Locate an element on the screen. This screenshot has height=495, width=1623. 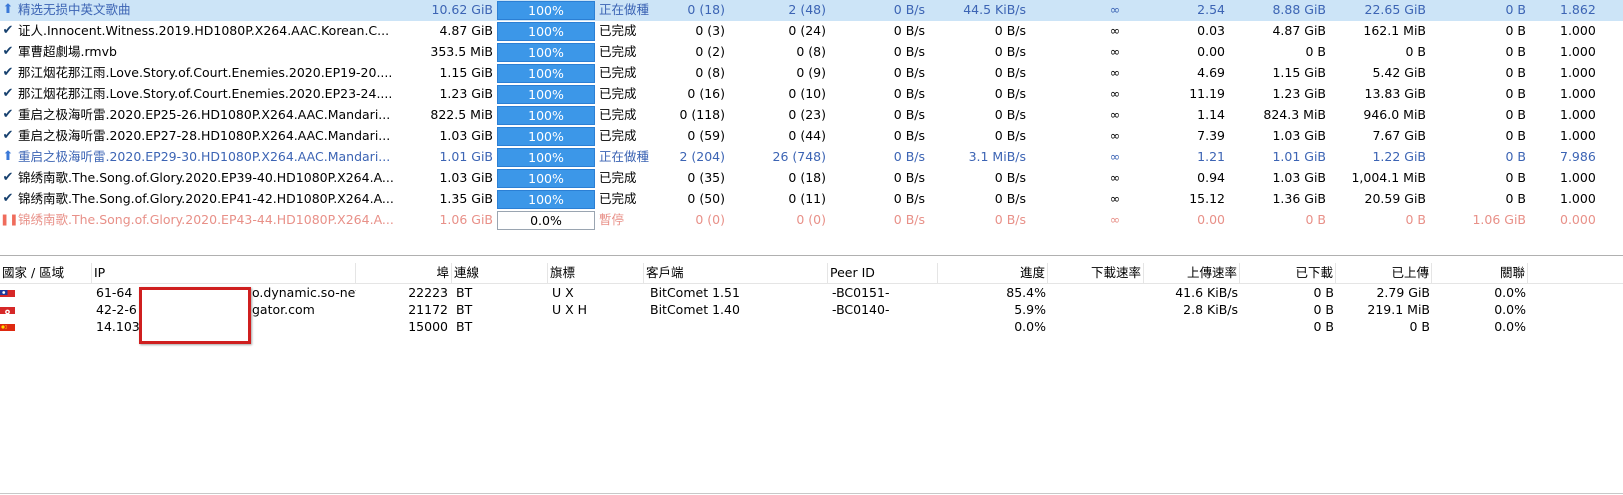
peer-progress: 5.9% is located at coordinates (1030, 309).